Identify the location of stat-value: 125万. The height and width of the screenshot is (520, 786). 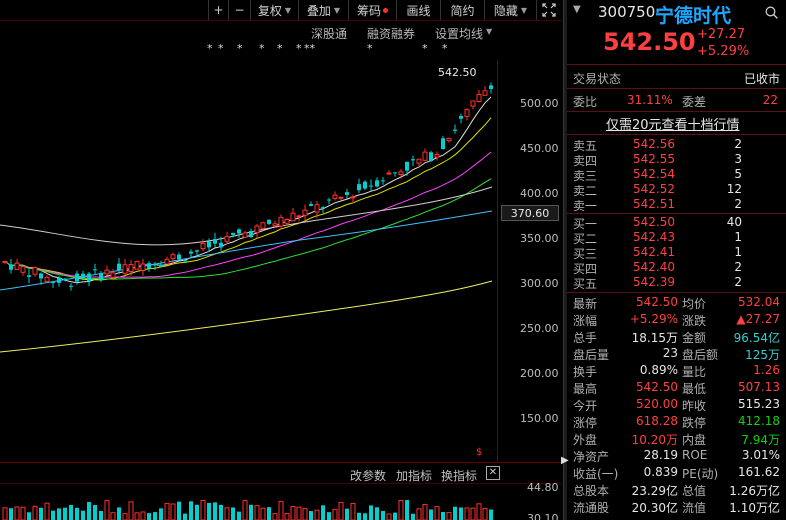
(762, 355).